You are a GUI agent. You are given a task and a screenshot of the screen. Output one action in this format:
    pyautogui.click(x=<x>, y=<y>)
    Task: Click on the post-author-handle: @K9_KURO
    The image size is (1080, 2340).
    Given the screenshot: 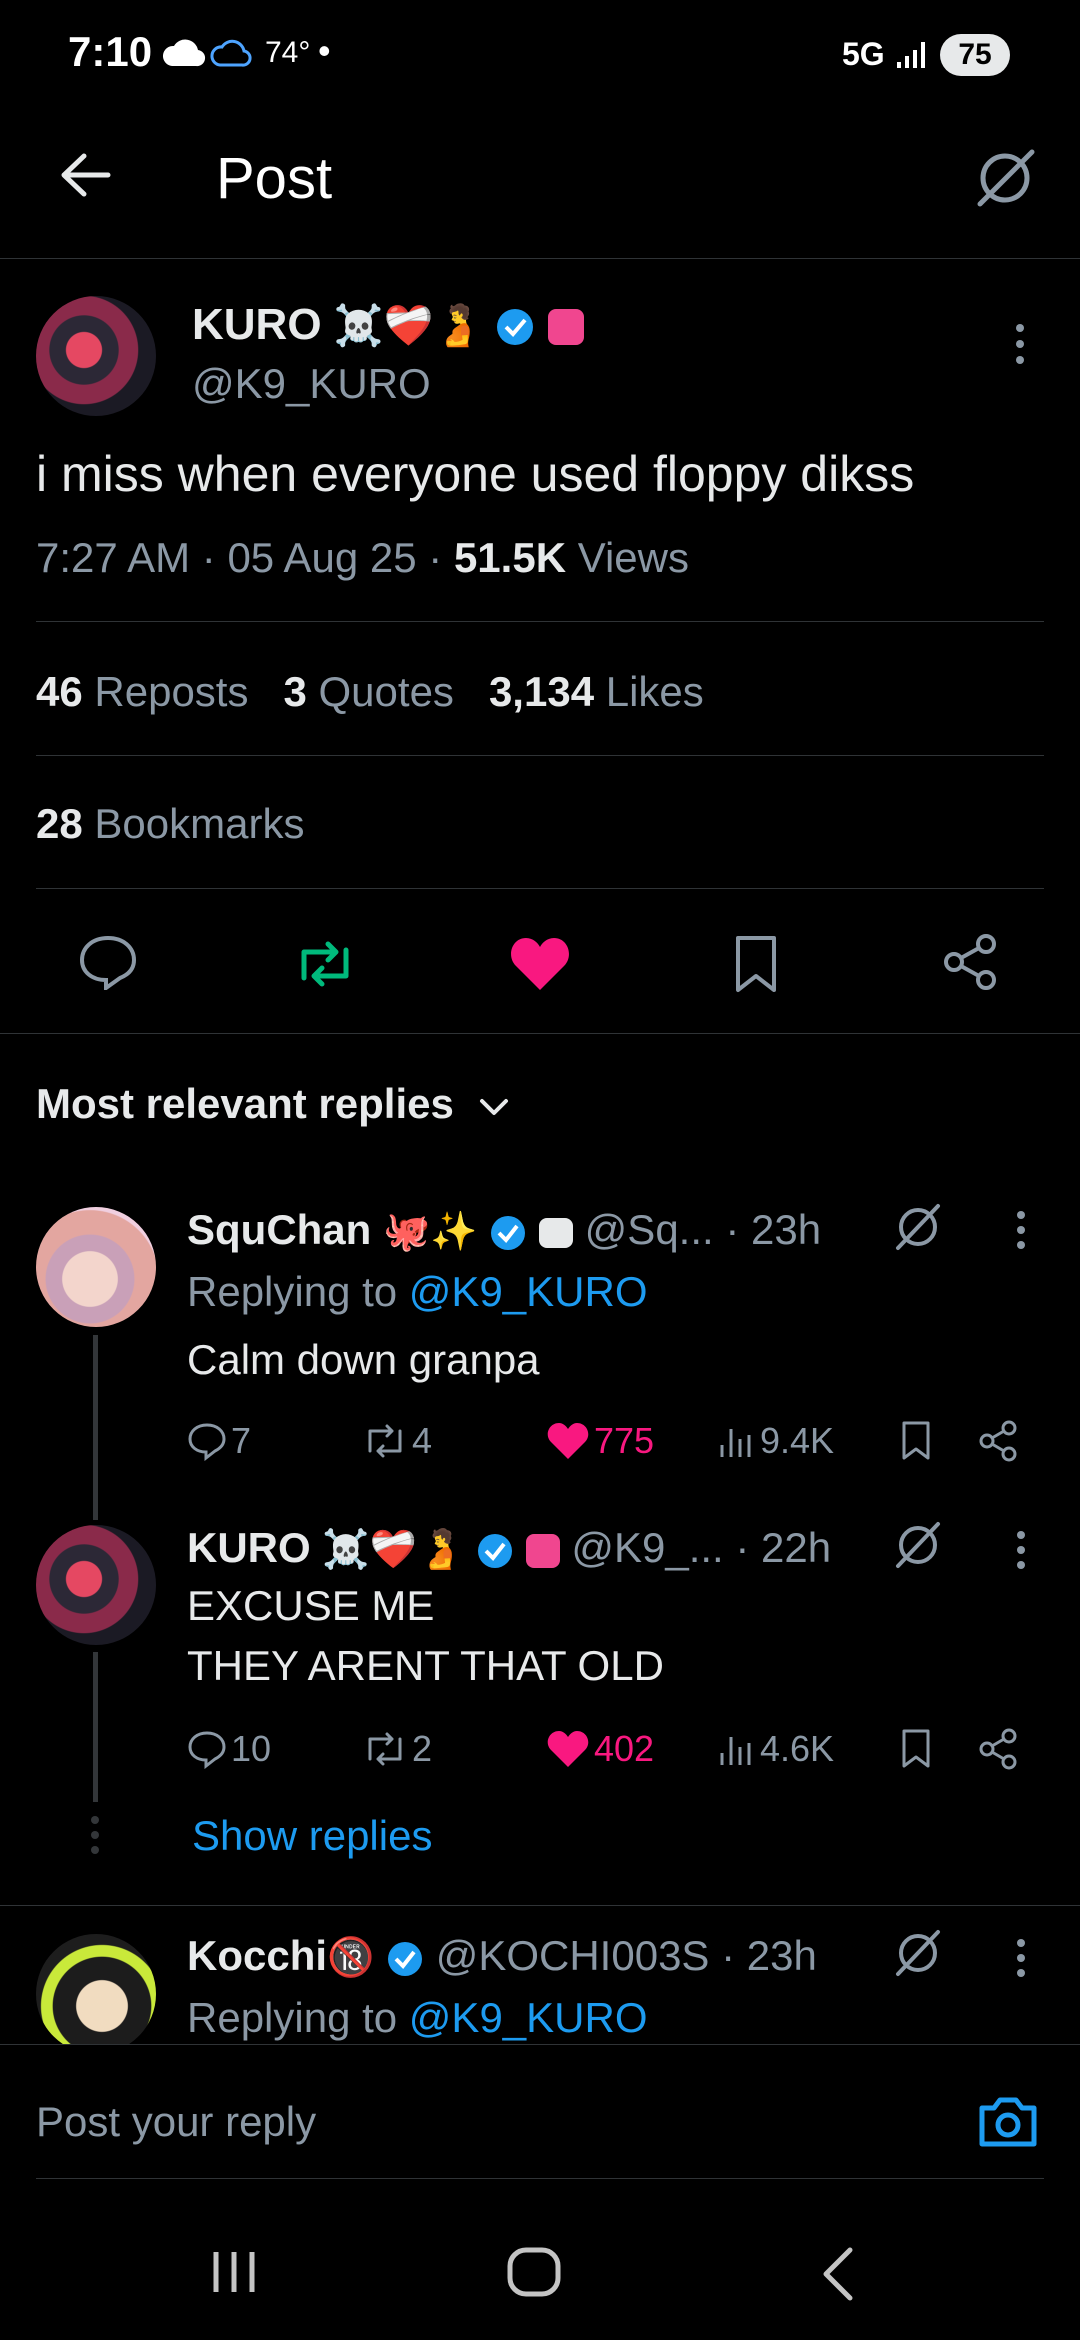 What is the action you would take?
    pyautogui.click(x=311, y=384)
    